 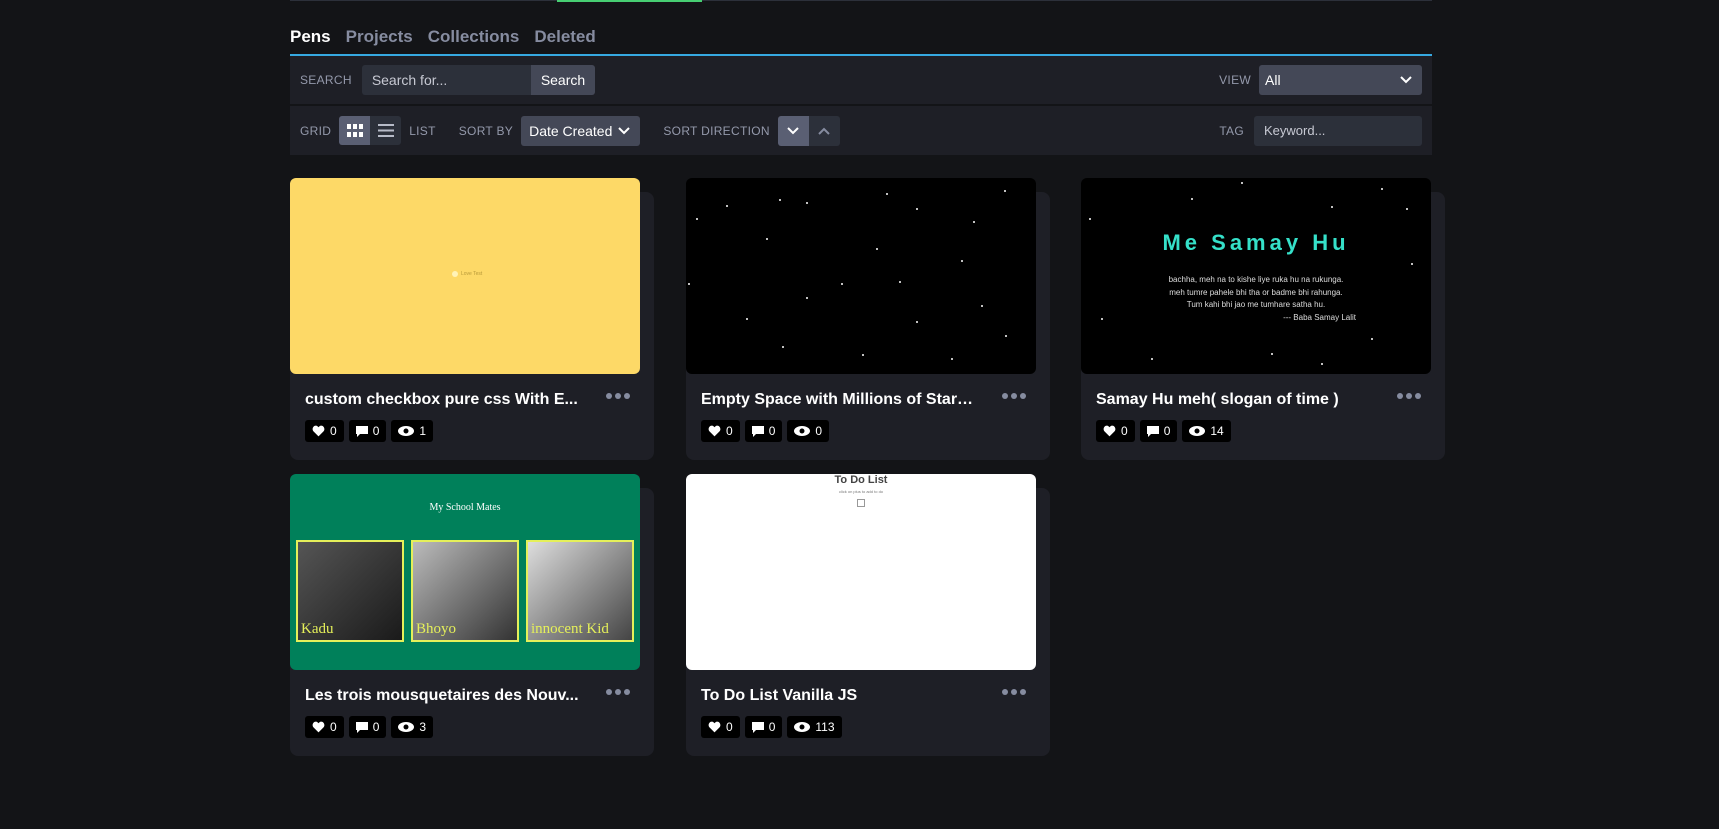 I want to click on list-icon, so click(x=385, y=130).